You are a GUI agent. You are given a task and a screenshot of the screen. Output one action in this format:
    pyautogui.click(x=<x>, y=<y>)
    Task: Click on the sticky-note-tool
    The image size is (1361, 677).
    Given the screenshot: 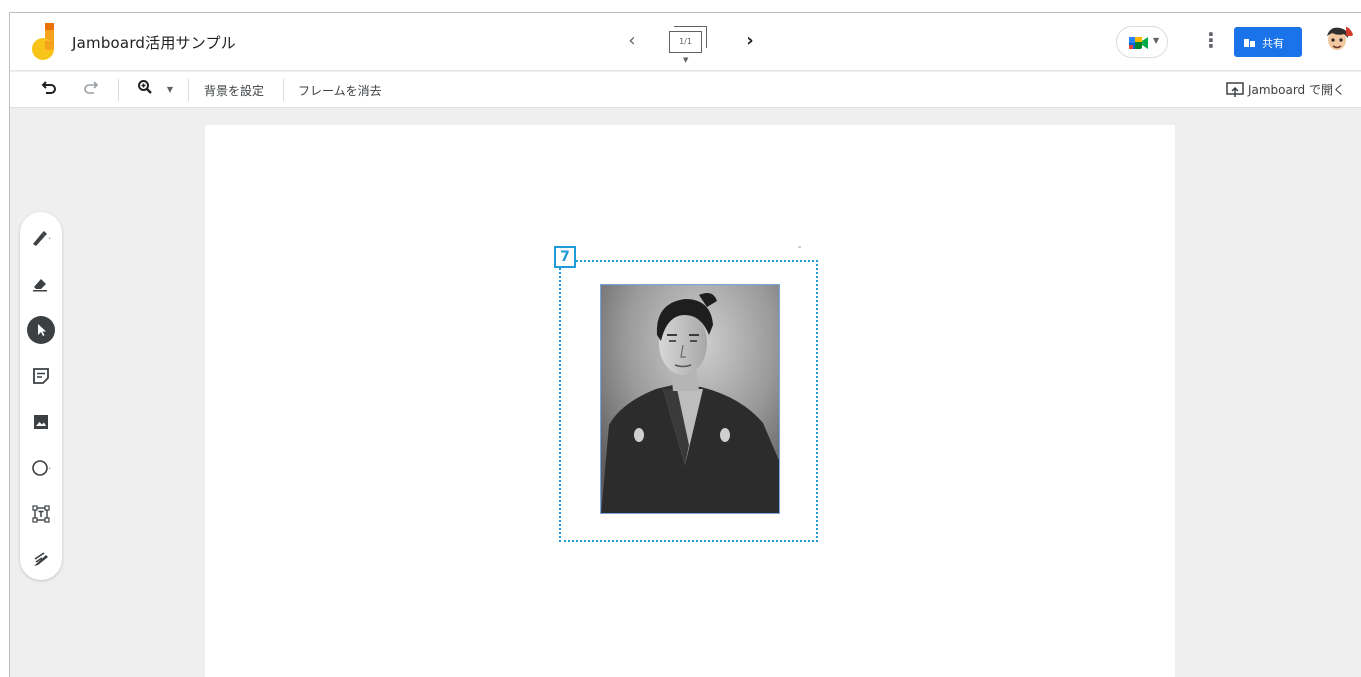 What is the action you would take?
    pyautogui.click(x=41, y=376)
    